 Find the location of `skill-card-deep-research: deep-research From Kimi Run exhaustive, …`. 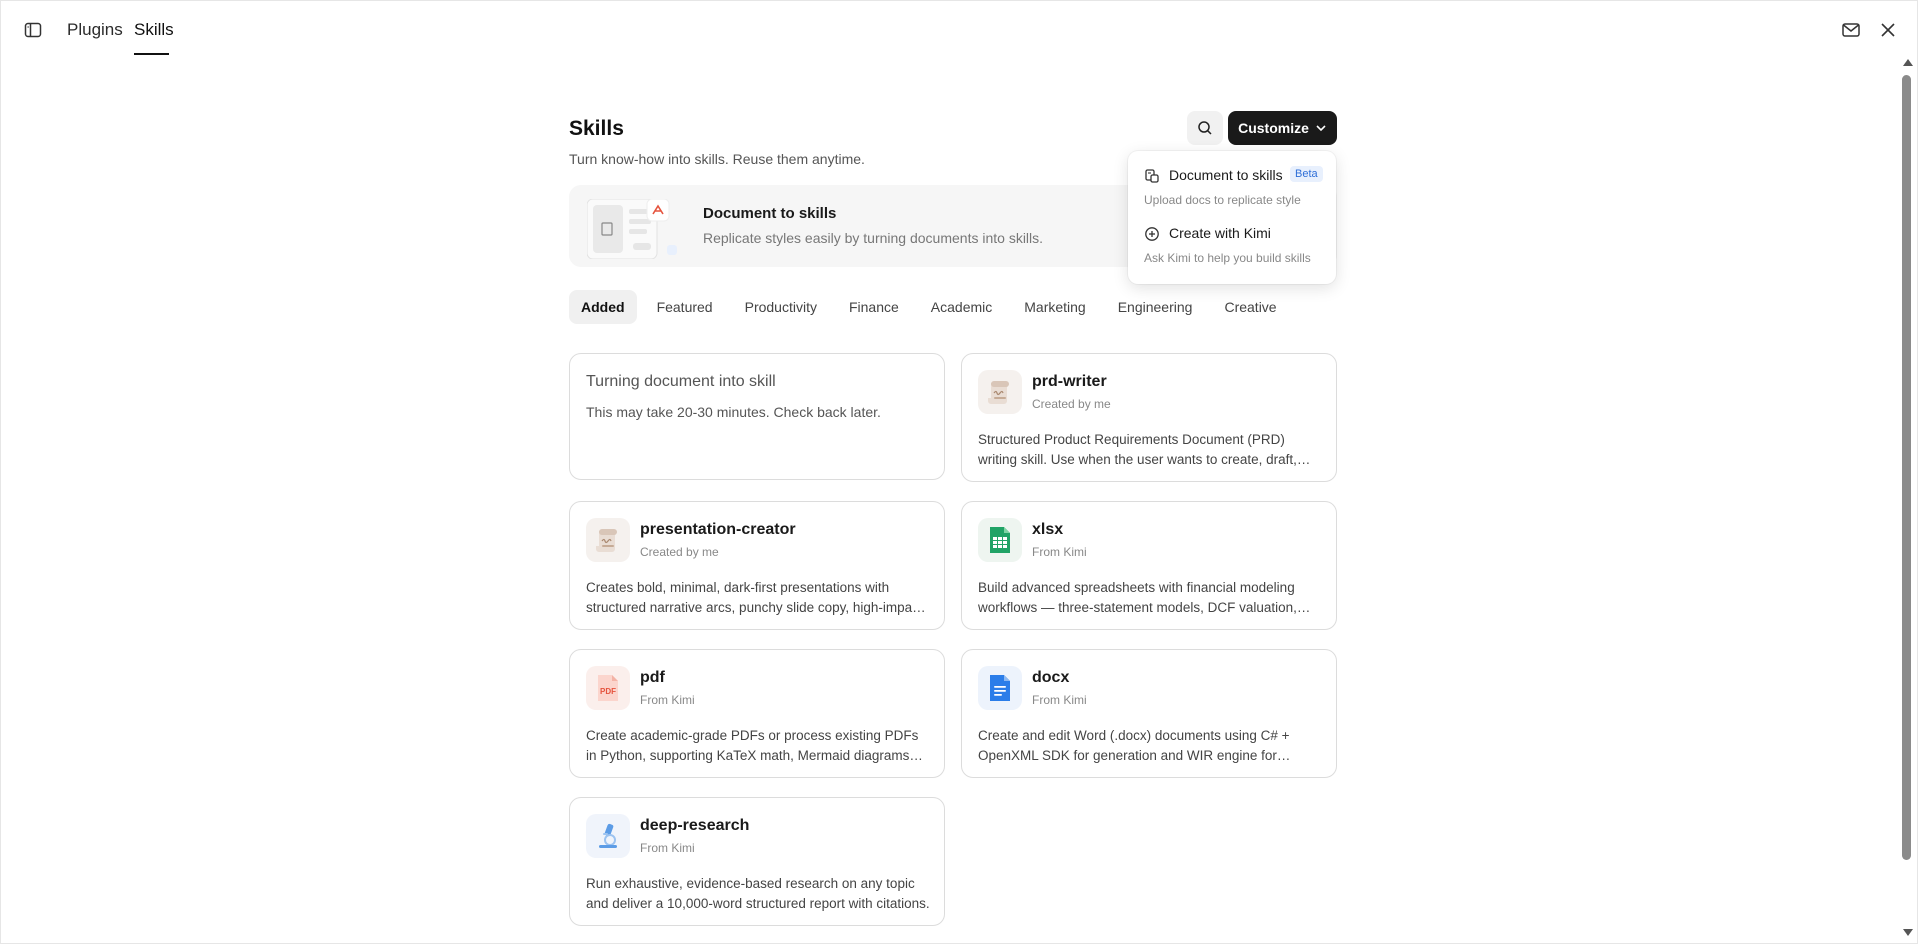

skill-card-deep-research: deep-research From Kimi Run exhaustive, … is located at coordinates (757, 861).